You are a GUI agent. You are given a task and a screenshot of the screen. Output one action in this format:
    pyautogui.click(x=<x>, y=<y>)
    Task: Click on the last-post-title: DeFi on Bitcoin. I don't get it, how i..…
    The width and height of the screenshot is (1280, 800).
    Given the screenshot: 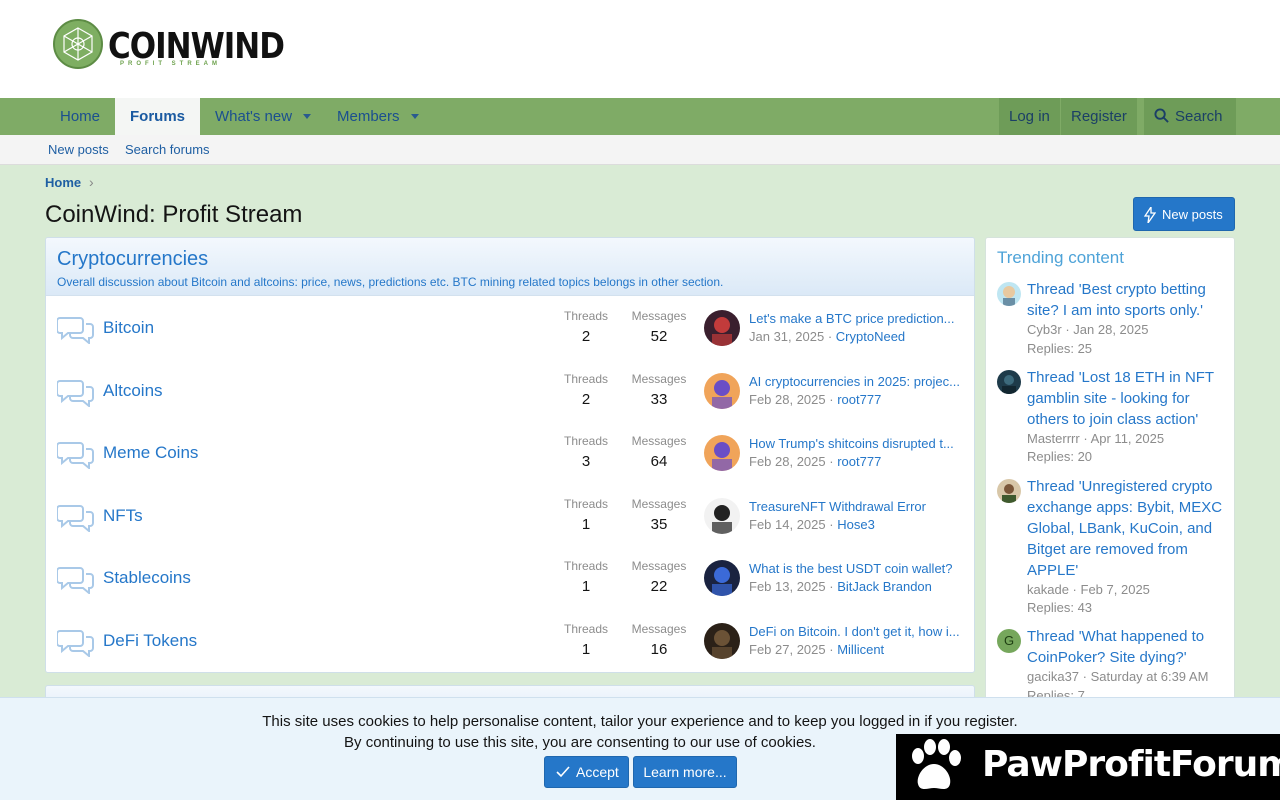 What is the action you would take?
    pyautogui.click(x=856, y=631)
    